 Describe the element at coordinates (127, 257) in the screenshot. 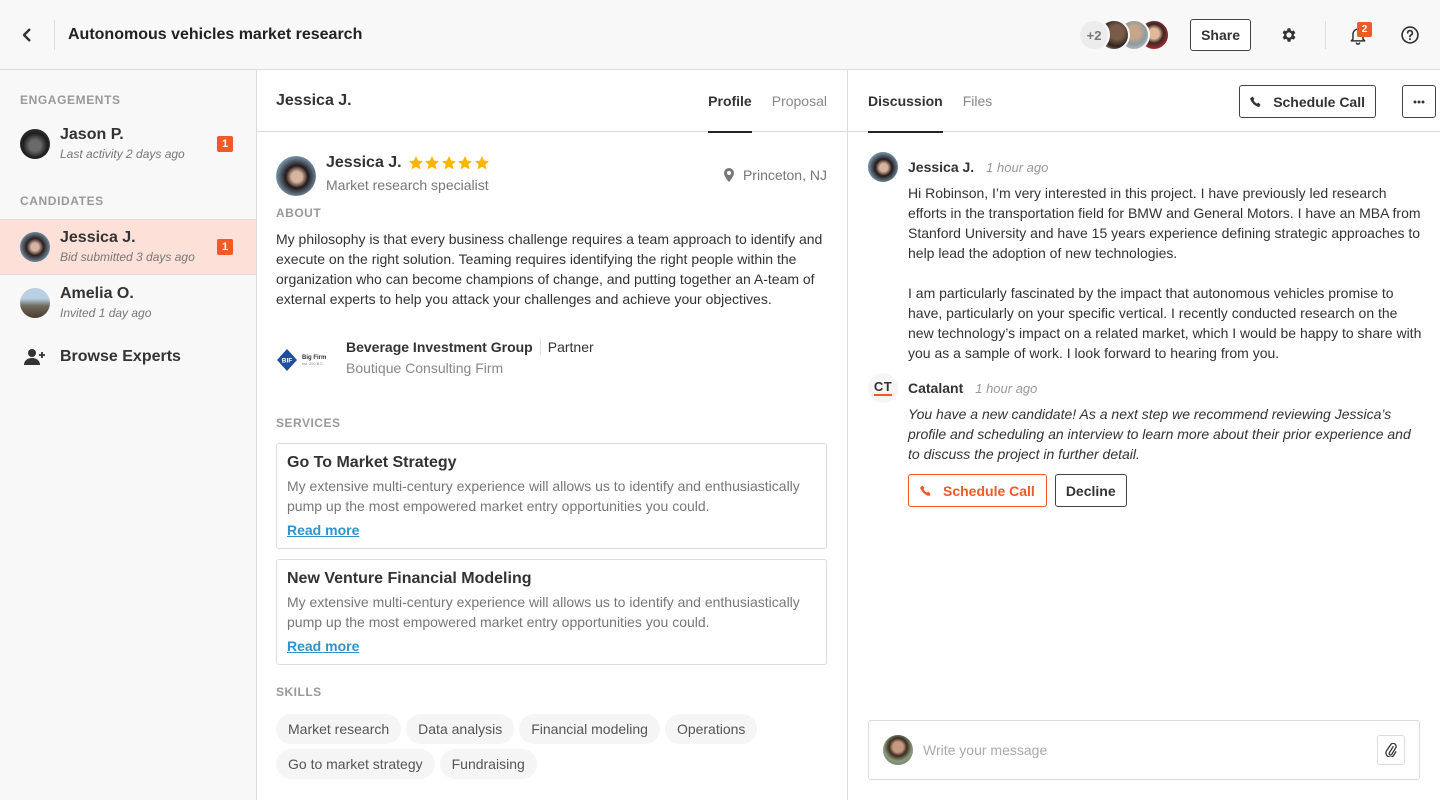

I see `candidate-status: Bid submitted 3 days ago` at that location.